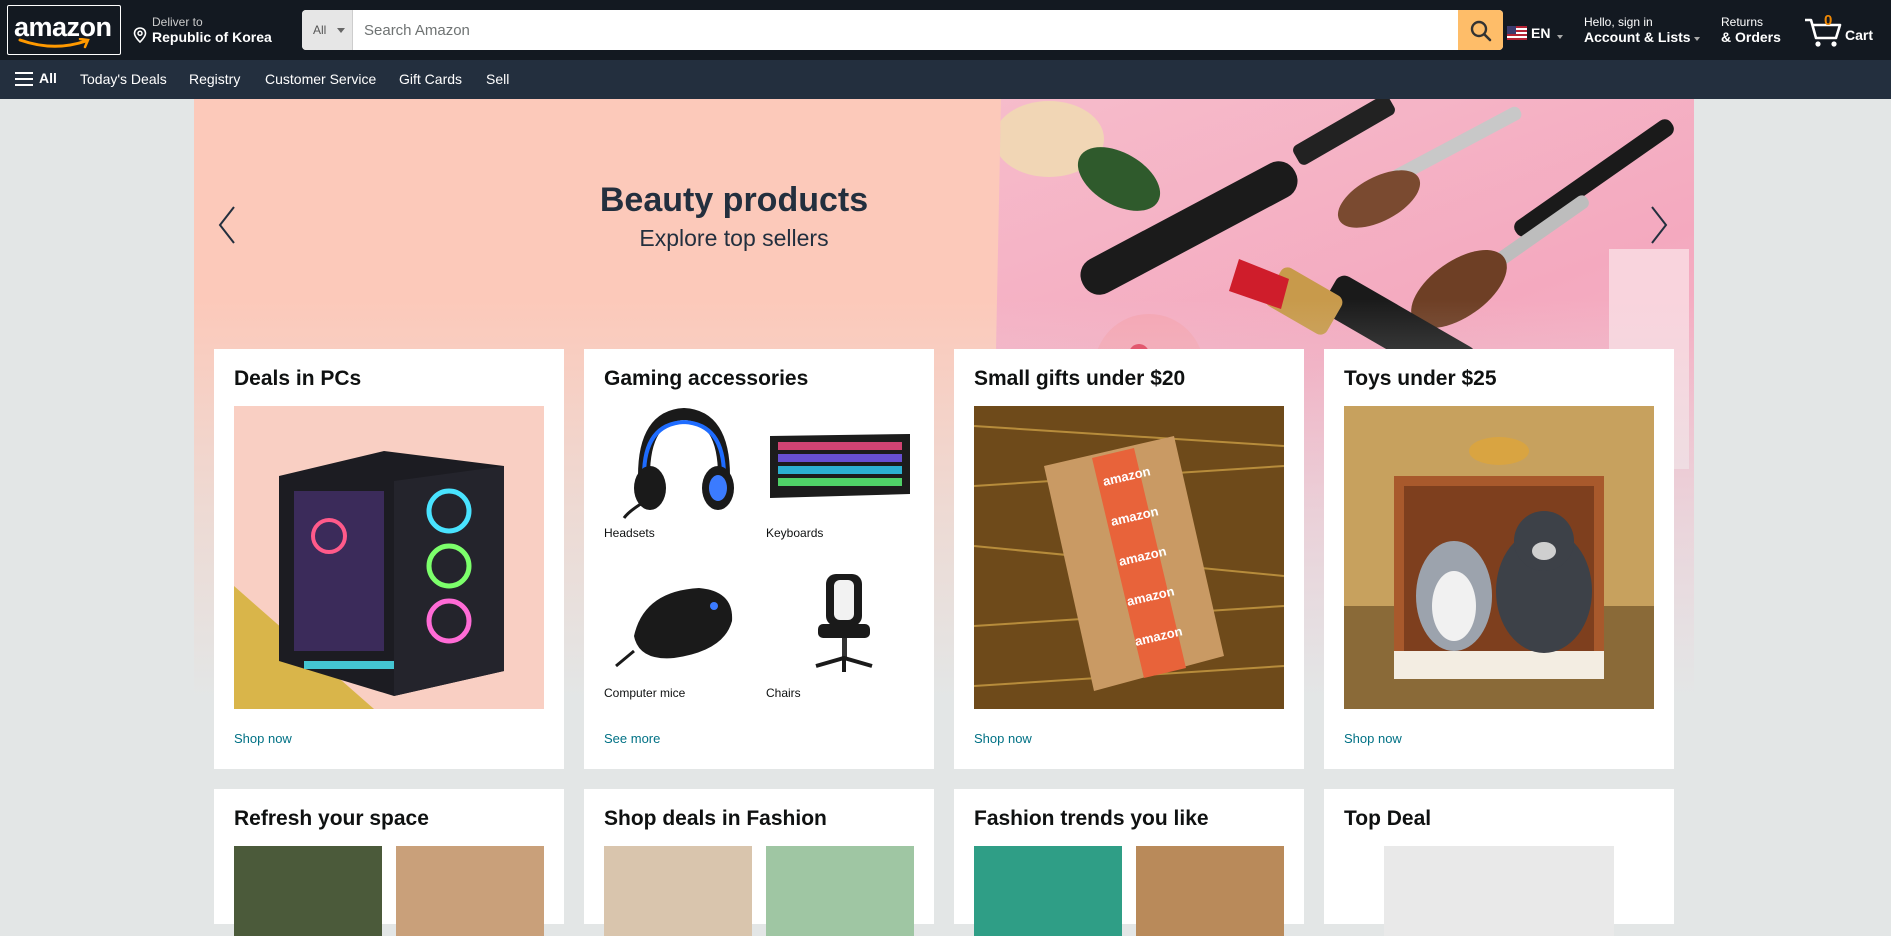  What do you see at coordinates (48, 78) in the screenshot?
I see `all-menu-label: All` at bounding box center [48, 78].